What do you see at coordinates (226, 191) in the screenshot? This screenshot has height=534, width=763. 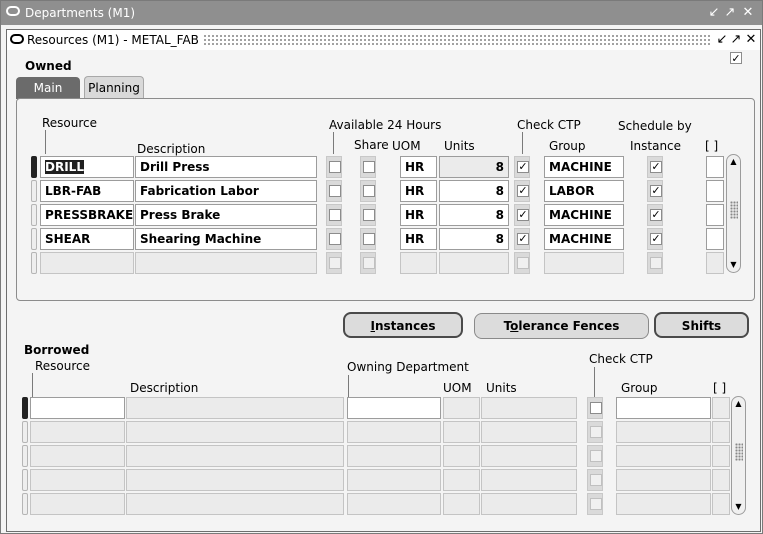 I see `description-field: Fabrication Labor` at bounding box center [226, 191].